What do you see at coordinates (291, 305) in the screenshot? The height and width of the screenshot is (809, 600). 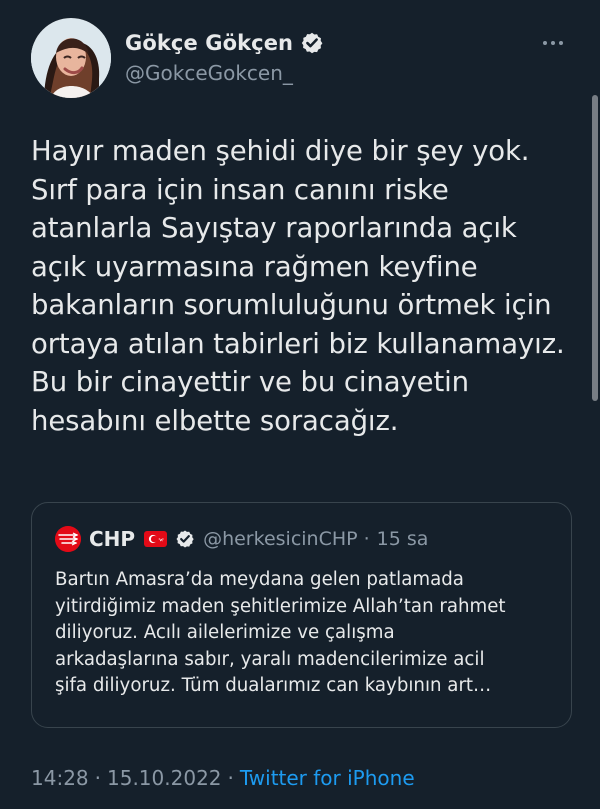 I see `tweet-text-line: bakanların sorumluluğunu örtmek için` at bounding box center [291, 305].